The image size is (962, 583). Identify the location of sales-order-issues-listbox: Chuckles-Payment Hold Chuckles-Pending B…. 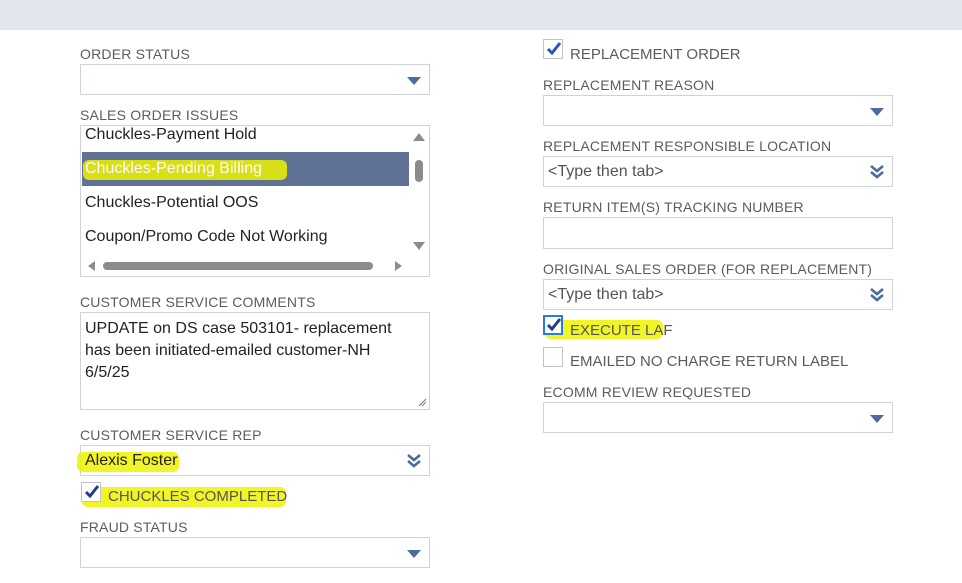
(255, 201).